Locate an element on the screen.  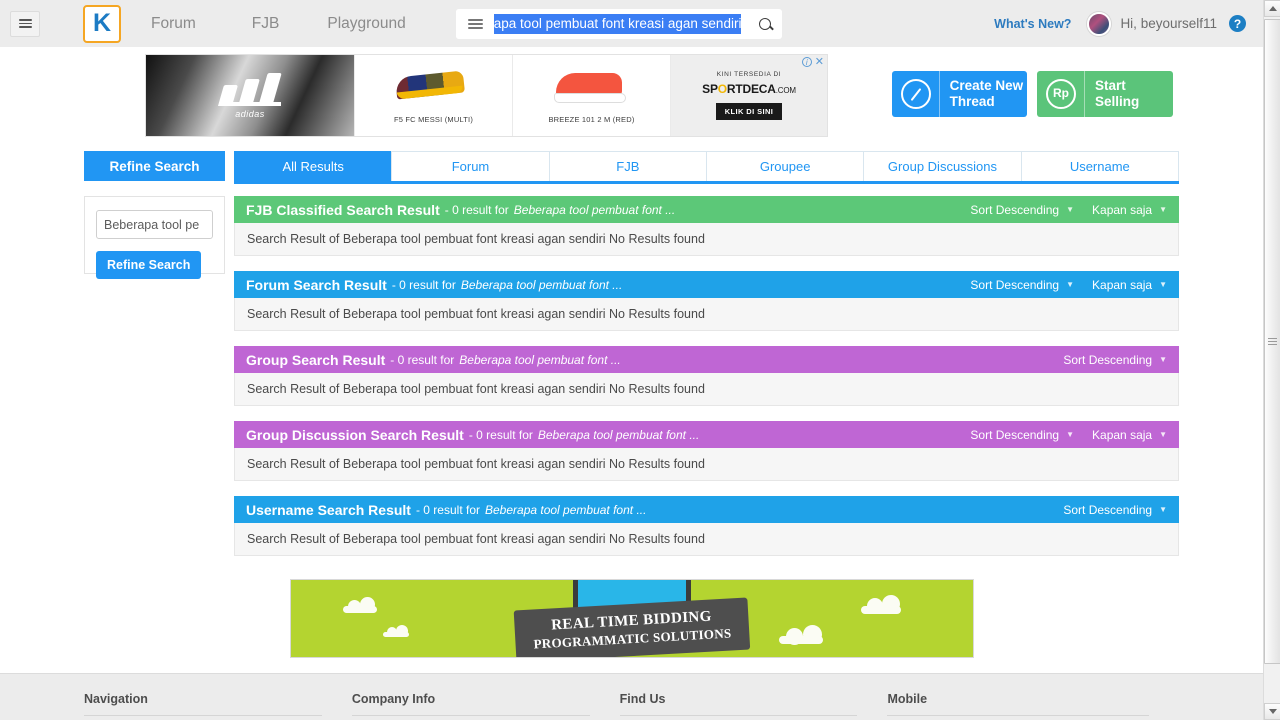
ad-cta-button: KLIK DI SINI is located at coordinates (749, 111).